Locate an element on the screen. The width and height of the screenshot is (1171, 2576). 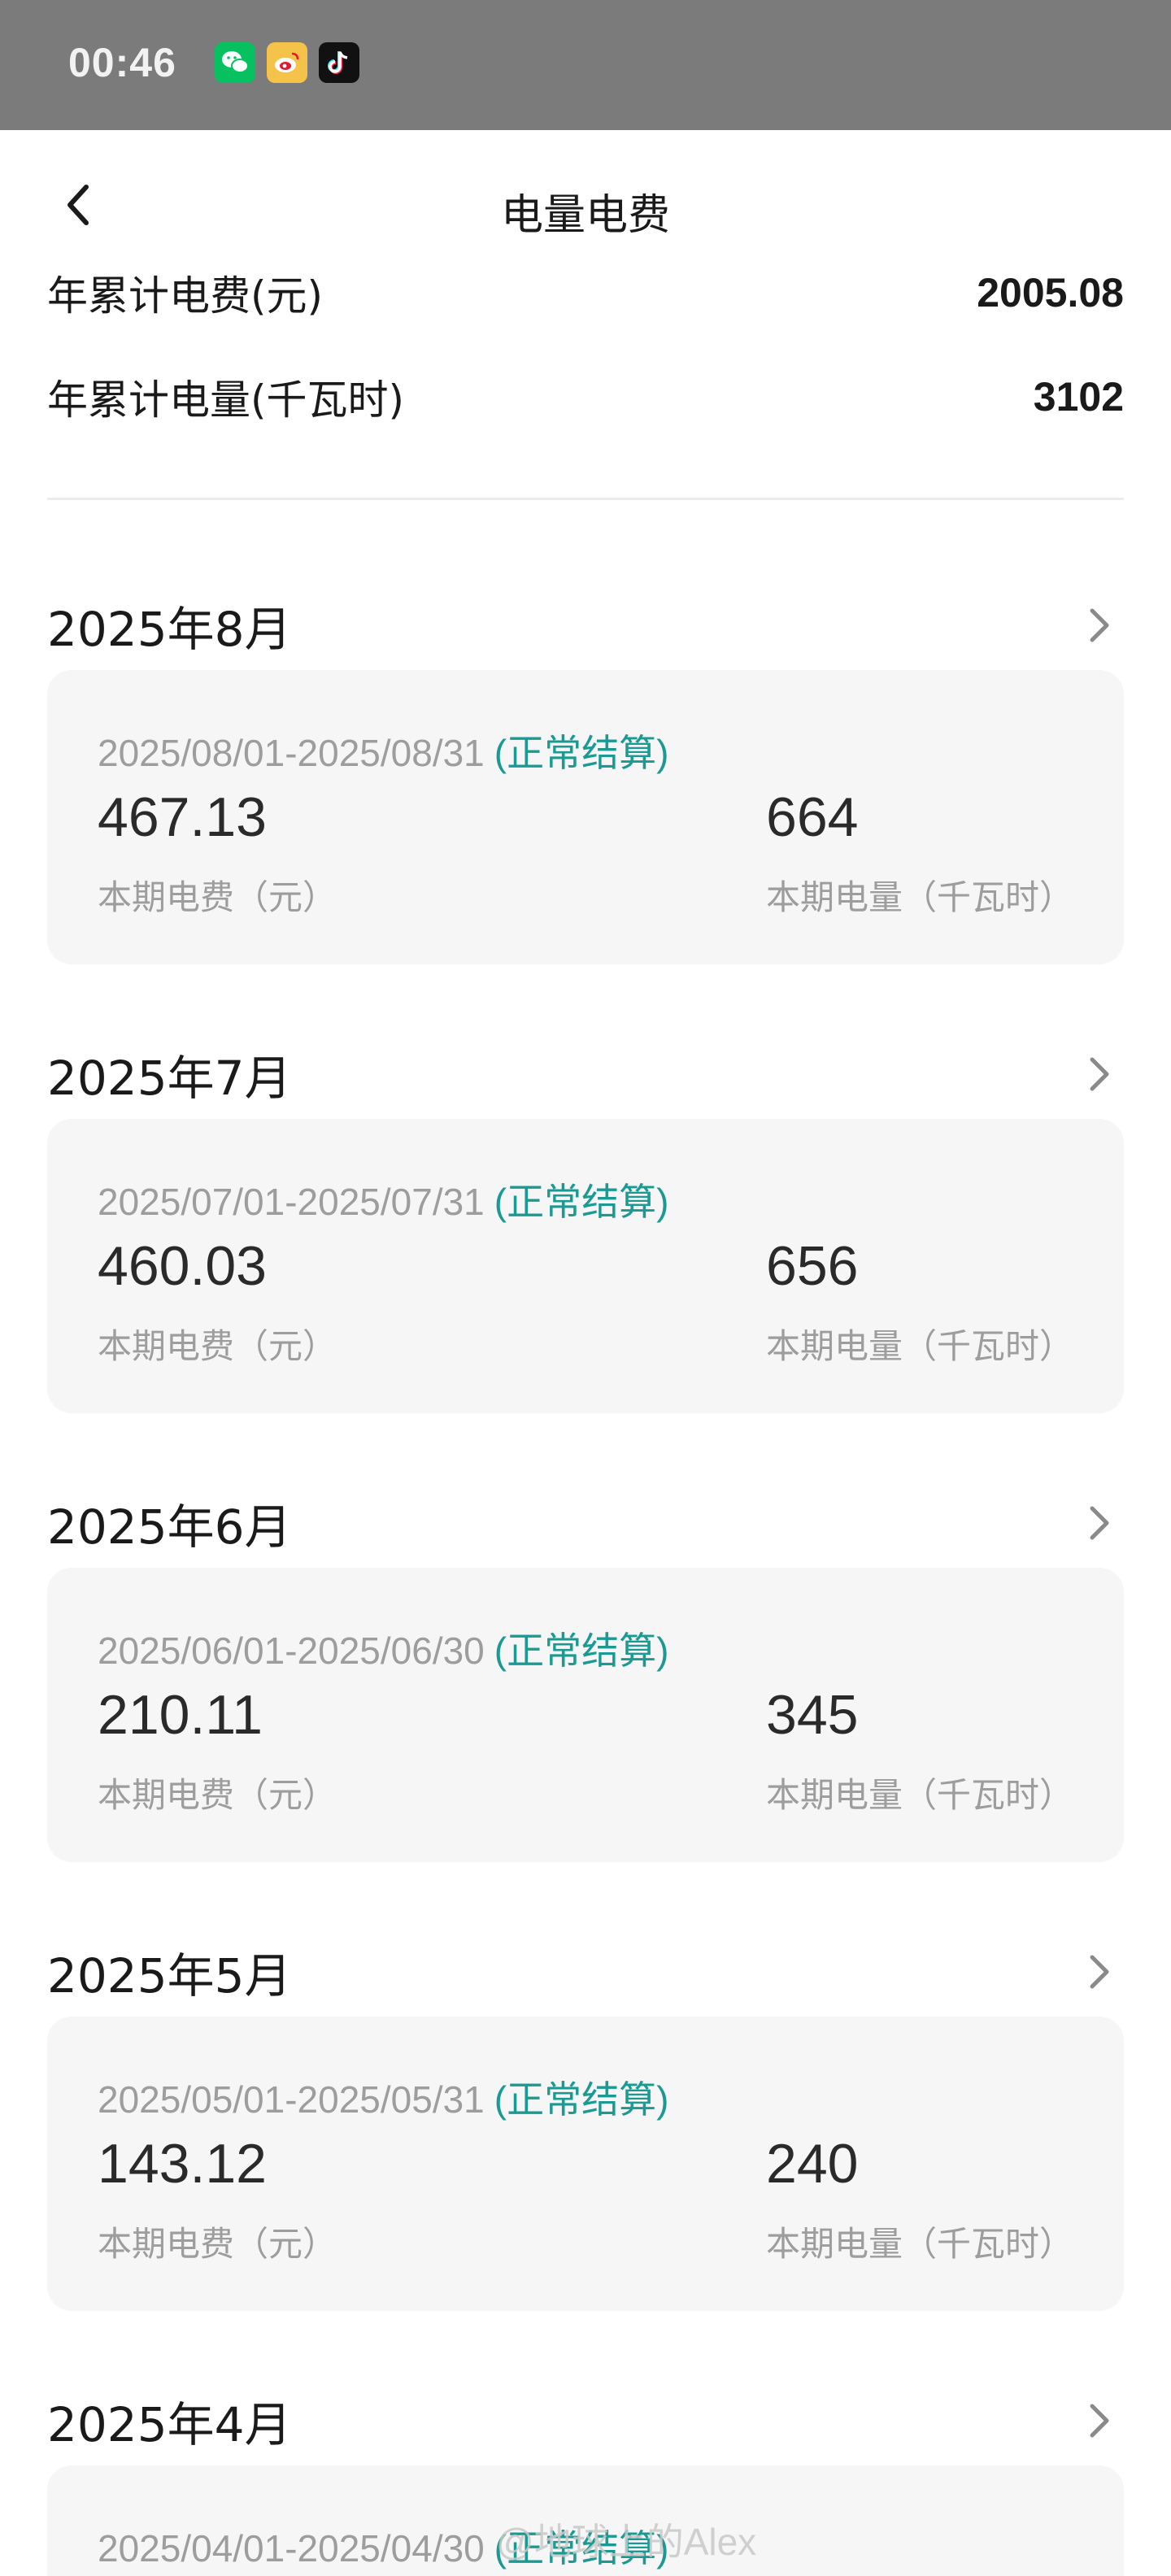
watermark: @地球上的Alex is located at coordinates (626, 2539).